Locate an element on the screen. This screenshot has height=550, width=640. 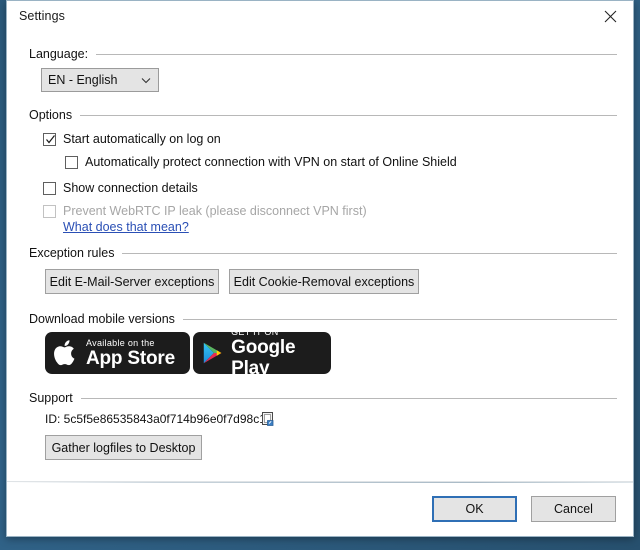
window-title: Settings is located at coordinates (42, 16).